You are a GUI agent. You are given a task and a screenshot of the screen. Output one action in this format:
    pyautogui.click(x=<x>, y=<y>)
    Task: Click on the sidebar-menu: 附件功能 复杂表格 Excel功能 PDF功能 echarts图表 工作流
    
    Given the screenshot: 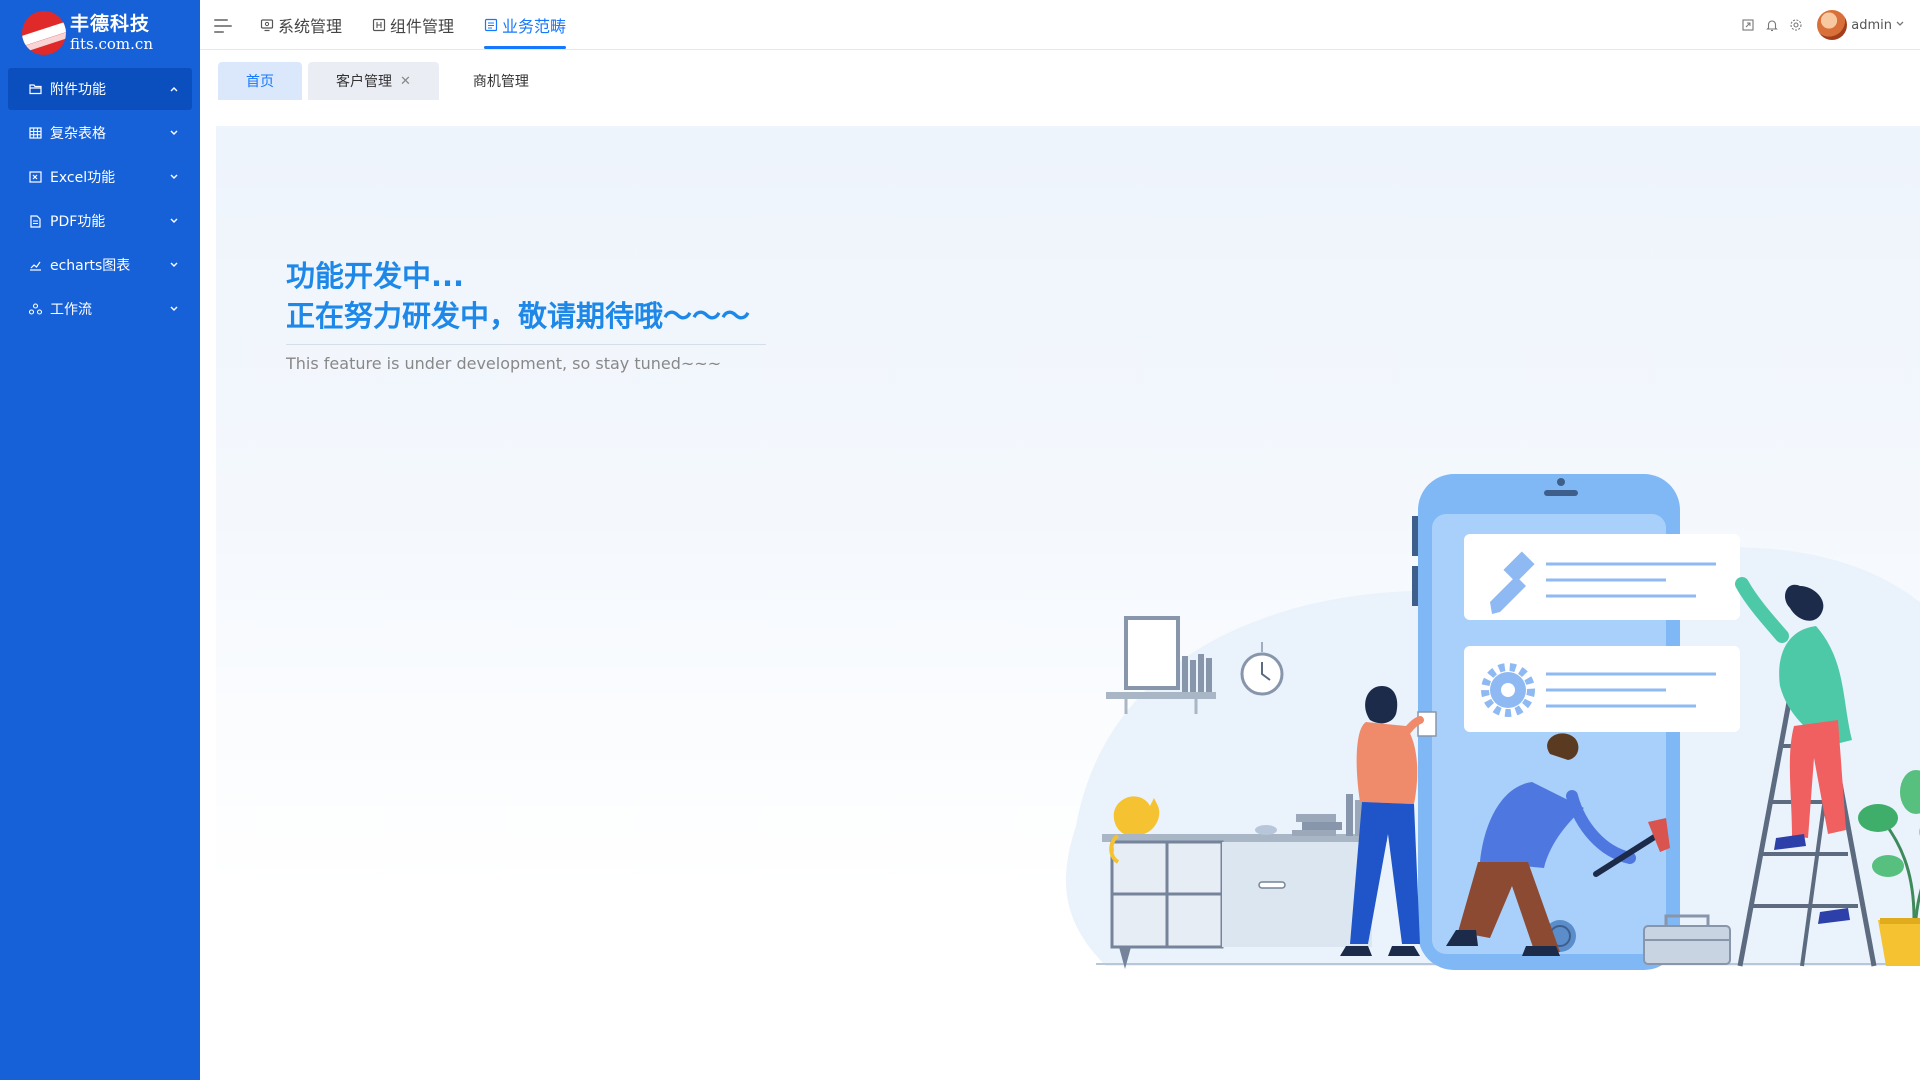 What is the action you would take?
    pyautogui.click(x=100, y=200)
    